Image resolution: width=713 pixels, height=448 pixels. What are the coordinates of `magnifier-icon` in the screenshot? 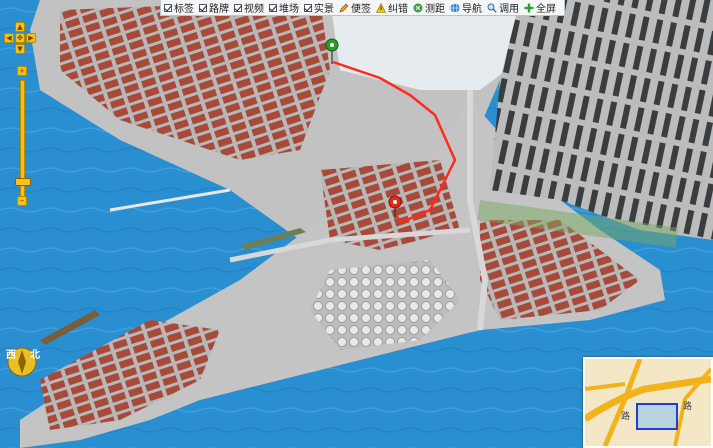 It's located at (492, 8).